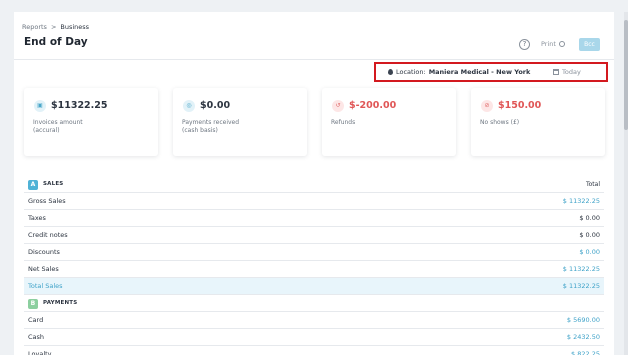 The image size is (628, 355). I want to click on card-caption: Payments received (cash basis), so click(210, 127).